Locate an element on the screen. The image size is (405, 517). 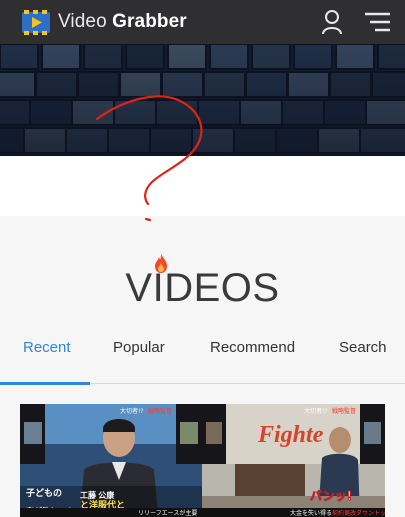
brand-name-bold: Grabber is located at coordinates (149, 21).